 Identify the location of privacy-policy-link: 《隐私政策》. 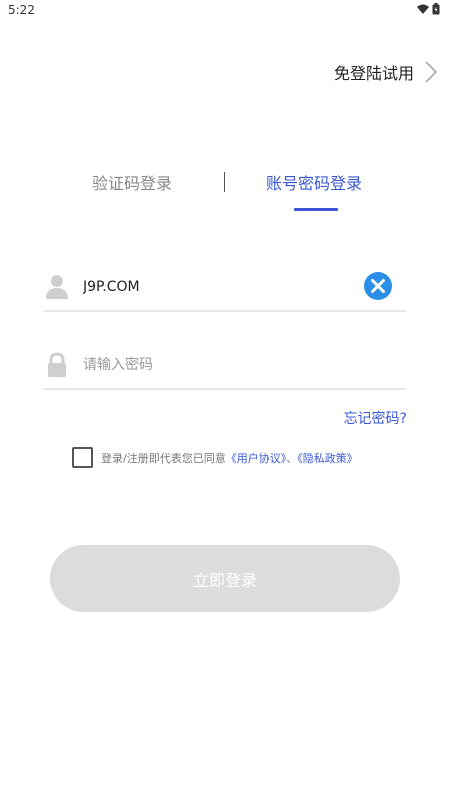
(327, 458).